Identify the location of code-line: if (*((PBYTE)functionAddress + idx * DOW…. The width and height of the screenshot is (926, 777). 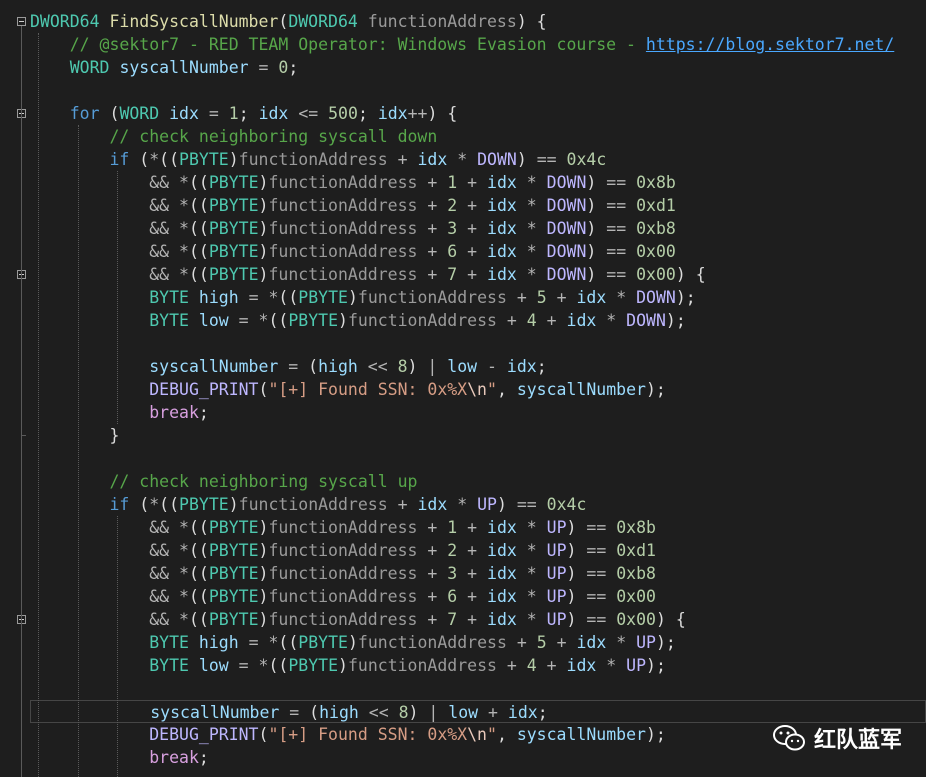
(478, 159).